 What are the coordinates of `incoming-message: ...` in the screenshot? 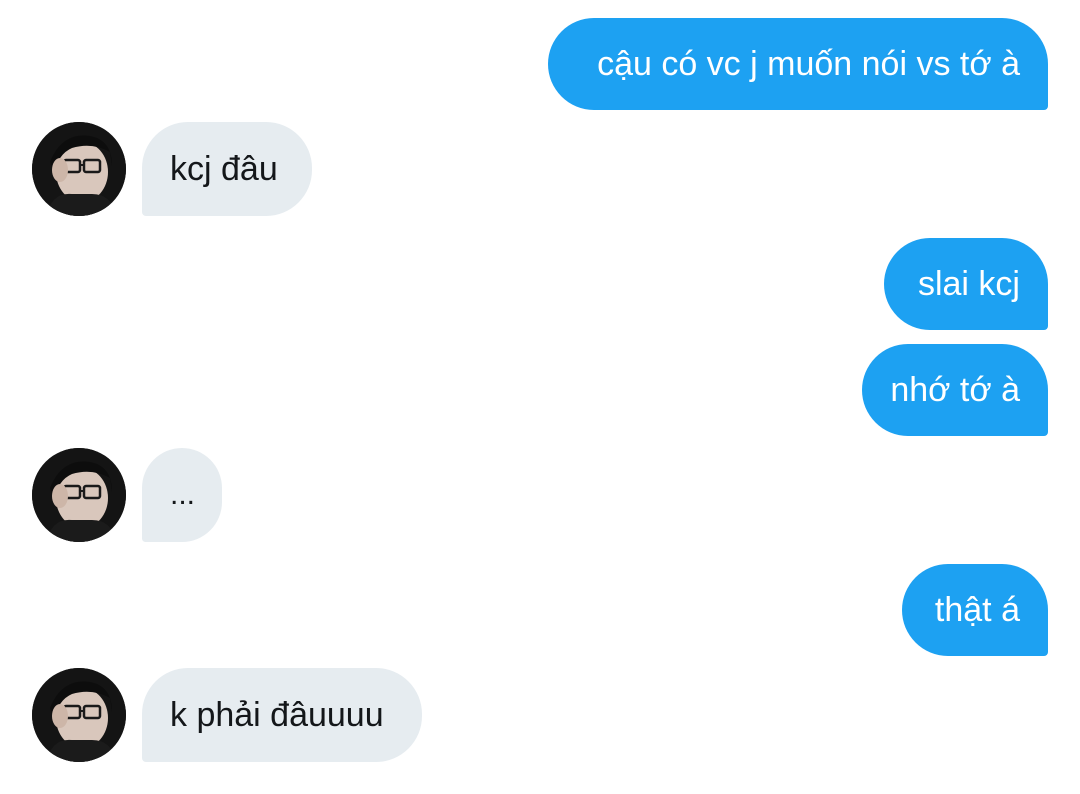 It's located at (182, 495).